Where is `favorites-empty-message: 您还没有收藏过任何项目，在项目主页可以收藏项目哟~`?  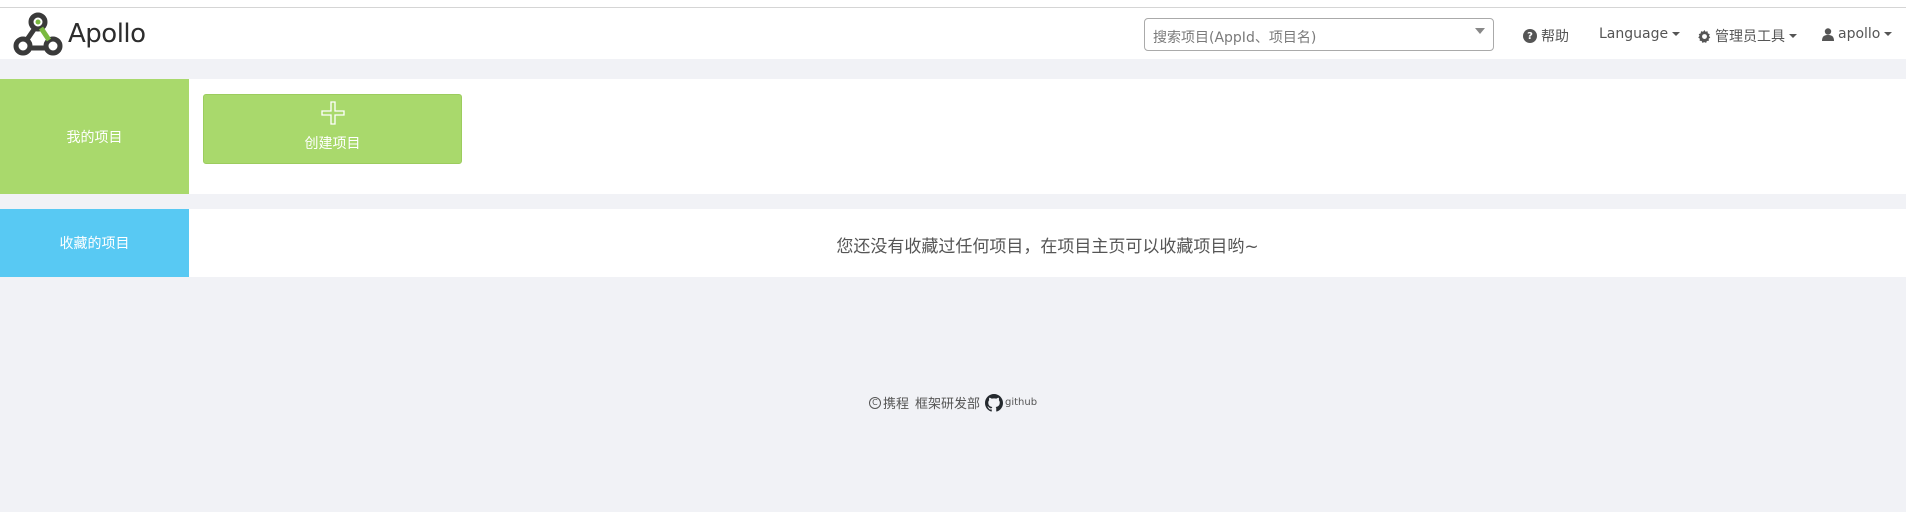 favorites-empty-message: 您还没有收藏过任何项目，在项目主页可以收藏项目哟~ is located at coordinates (1047, 247).